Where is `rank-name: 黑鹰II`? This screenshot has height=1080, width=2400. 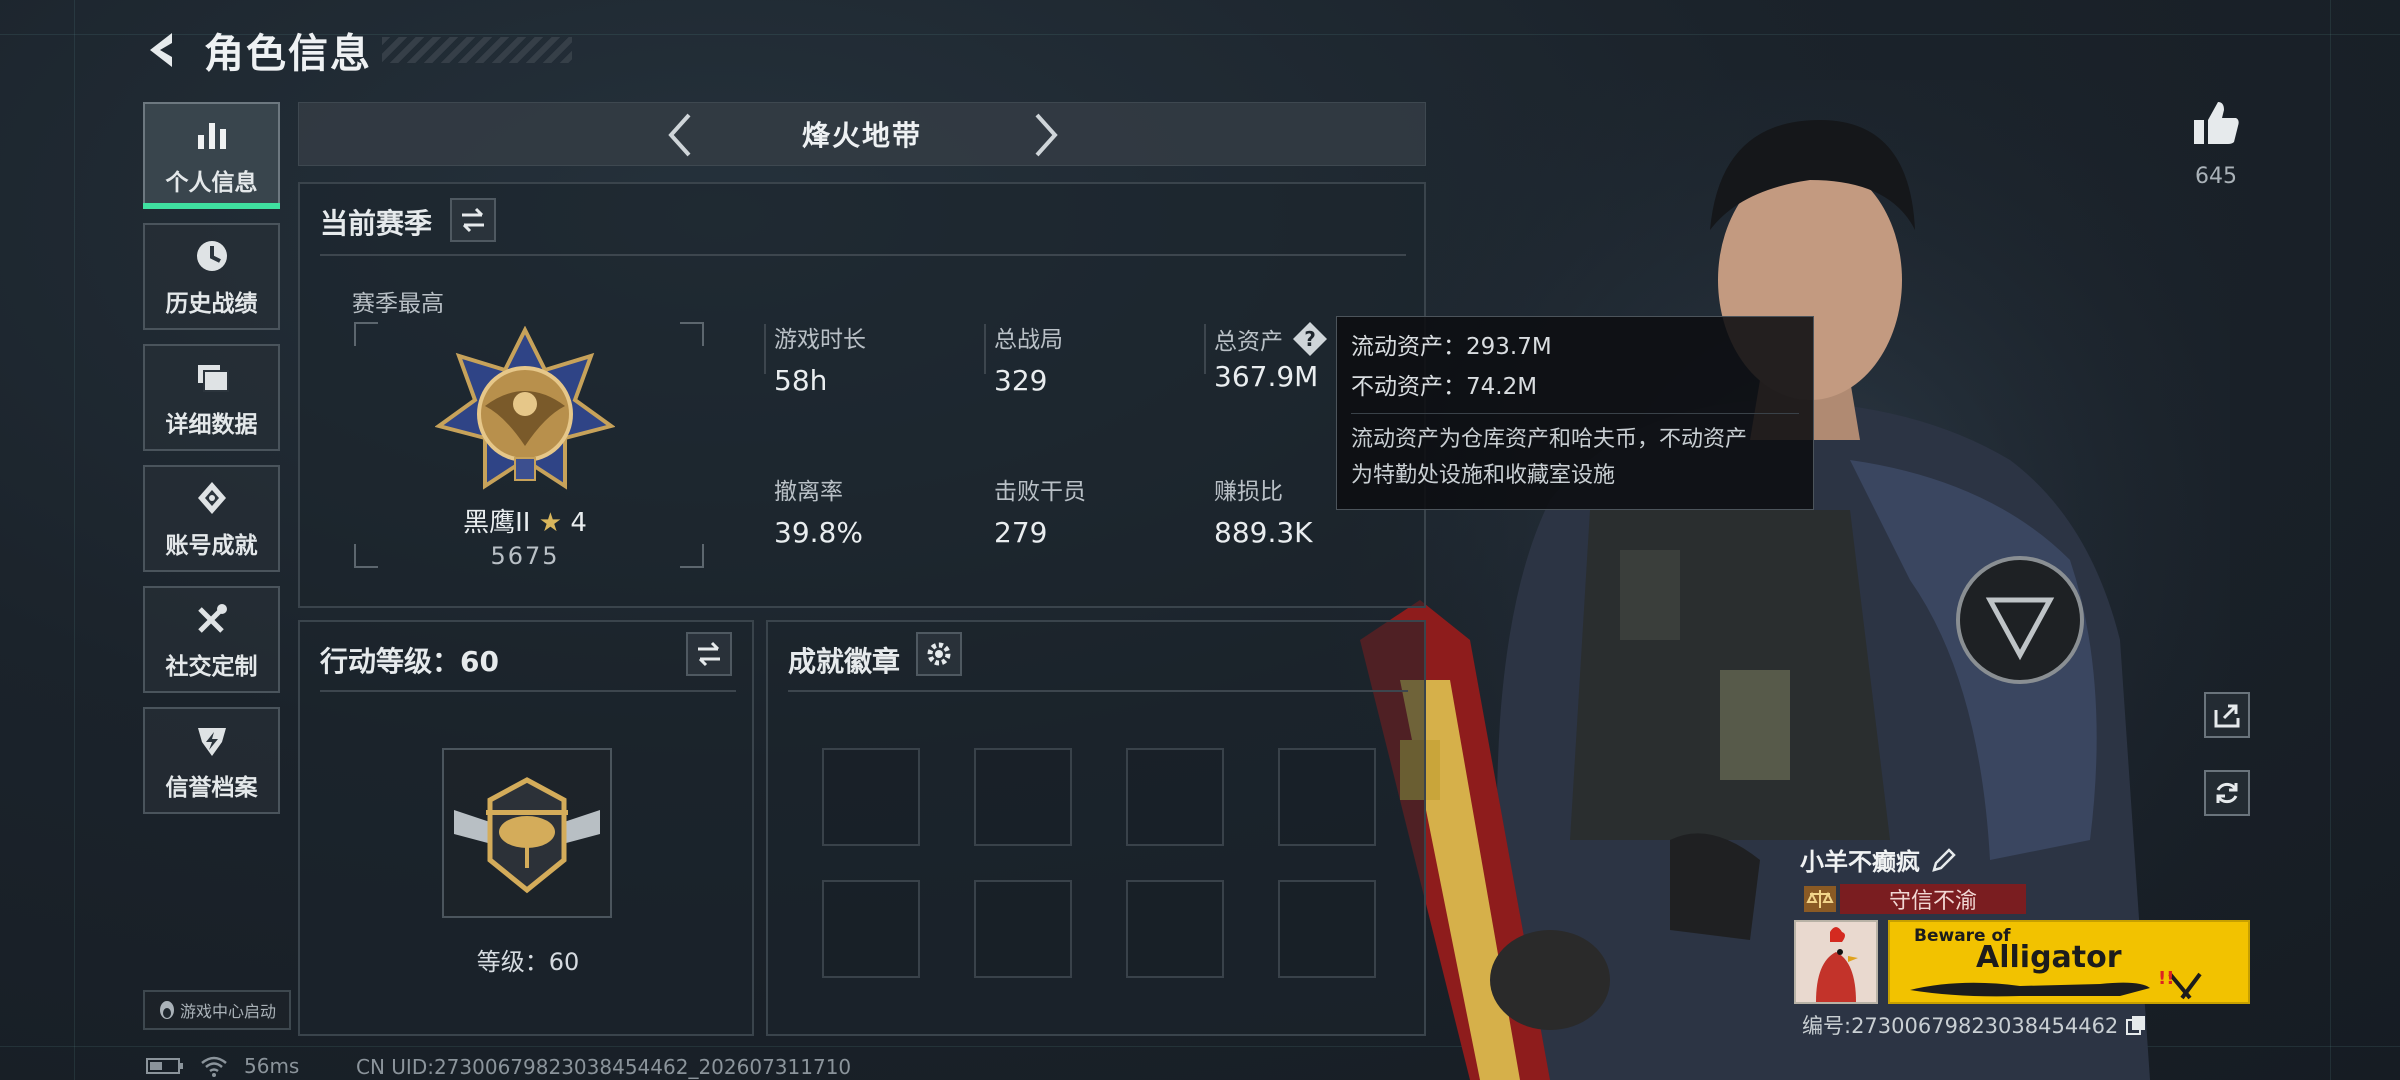 rank-name: 黑鹰II is located at coordinates (497, 523).